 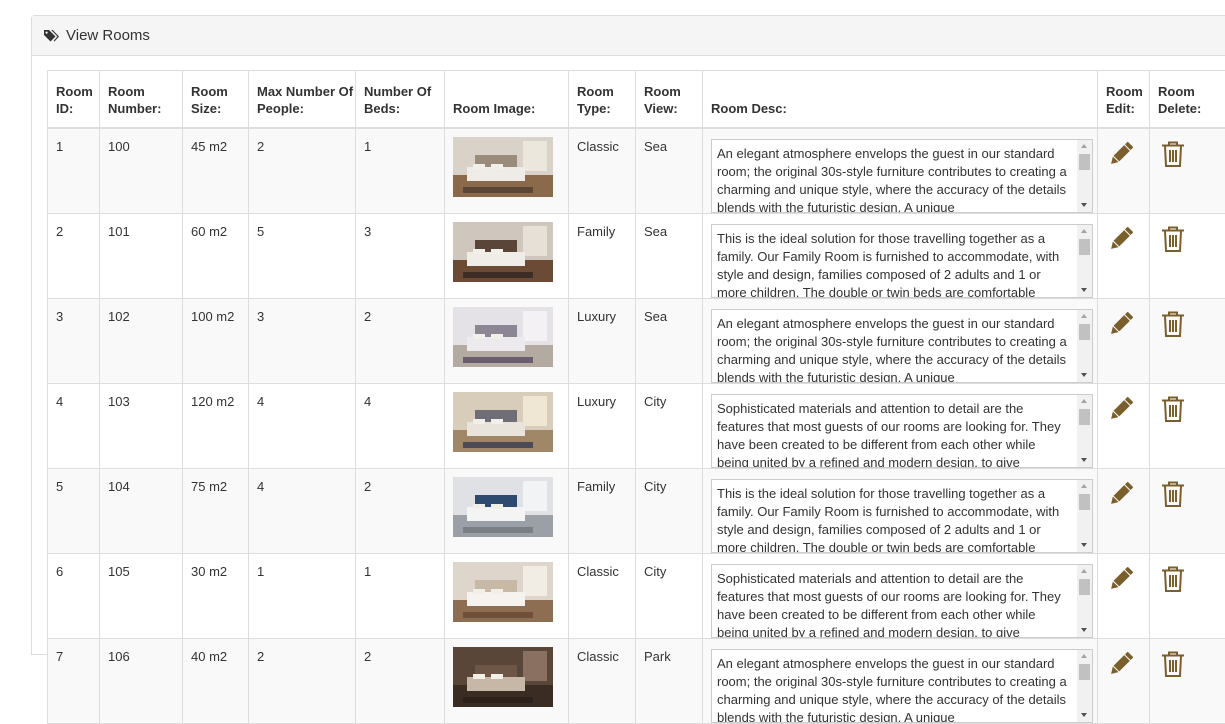 I want to click on room-view-cell: Sea, so click(x=669, y=255).